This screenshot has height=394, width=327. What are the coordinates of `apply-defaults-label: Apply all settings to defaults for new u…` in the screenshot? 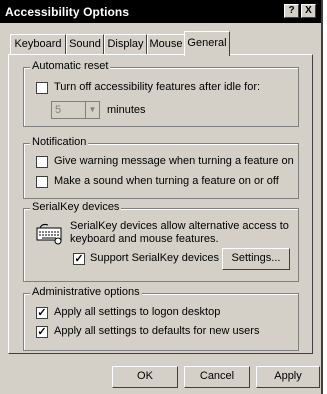 It's located at (156, 331).